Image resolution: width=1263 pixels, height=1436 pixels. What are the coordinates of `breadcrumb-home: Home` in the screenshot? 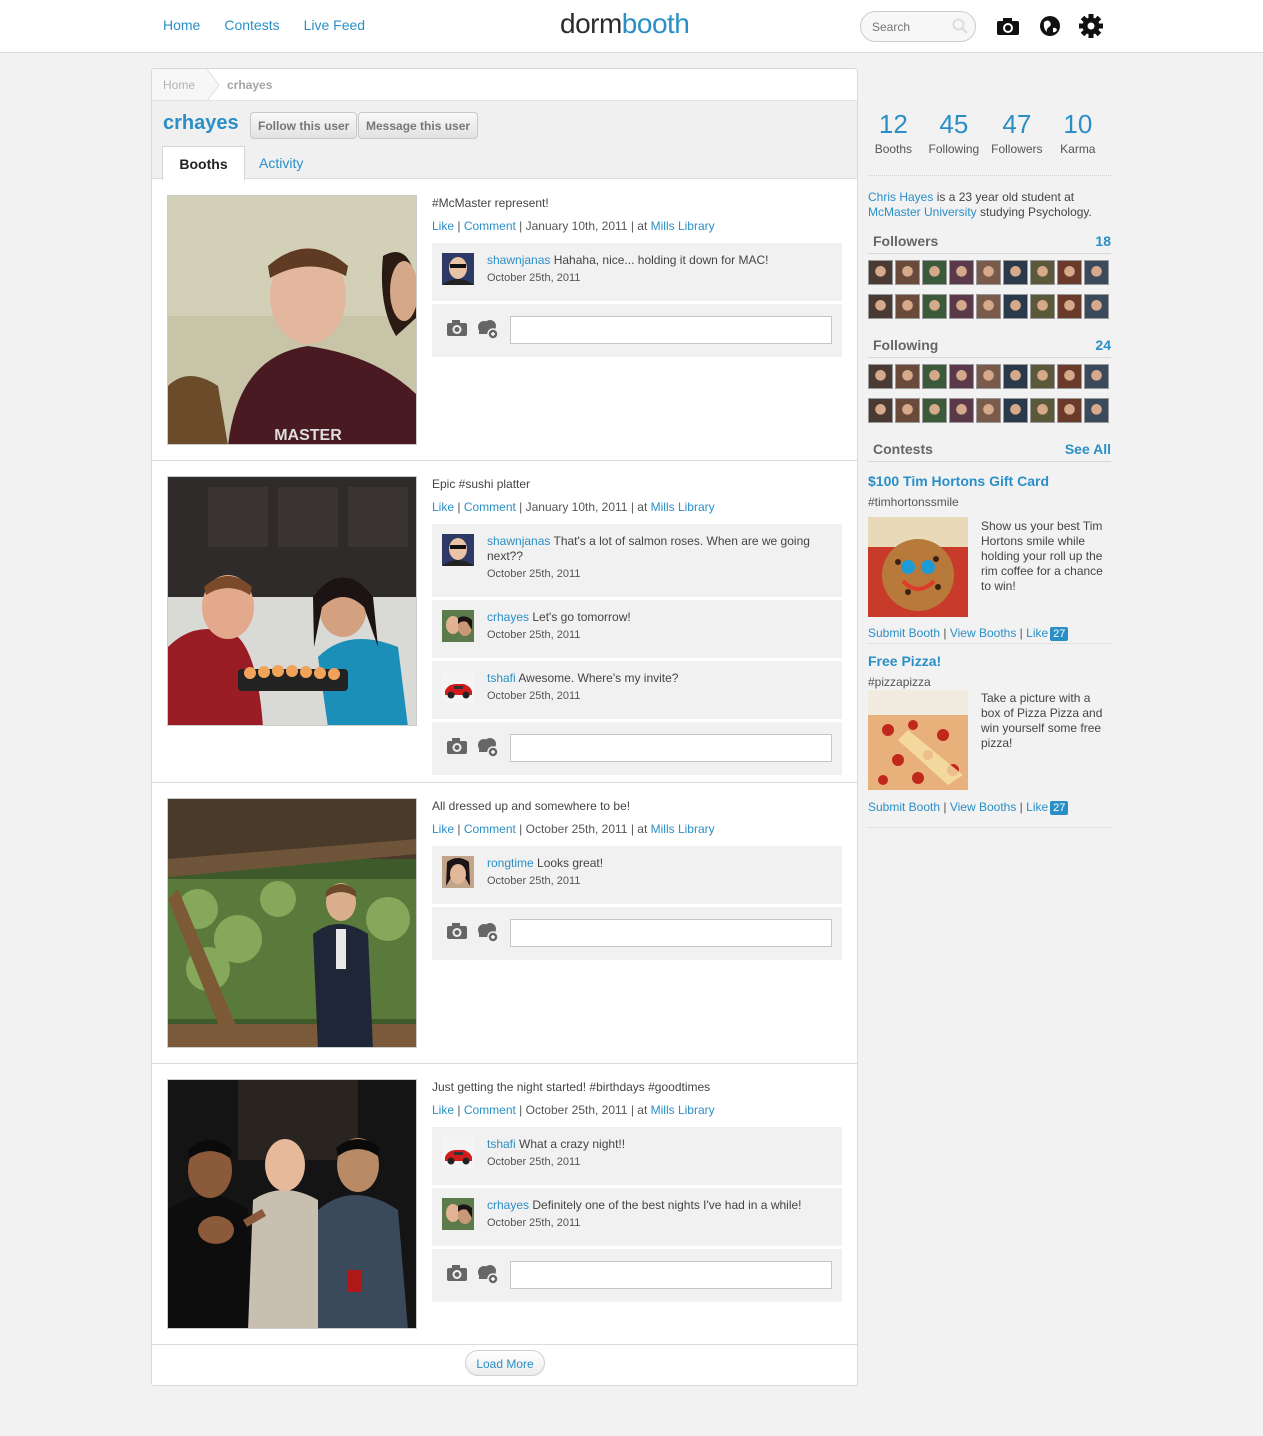 It's located at (180, 84).